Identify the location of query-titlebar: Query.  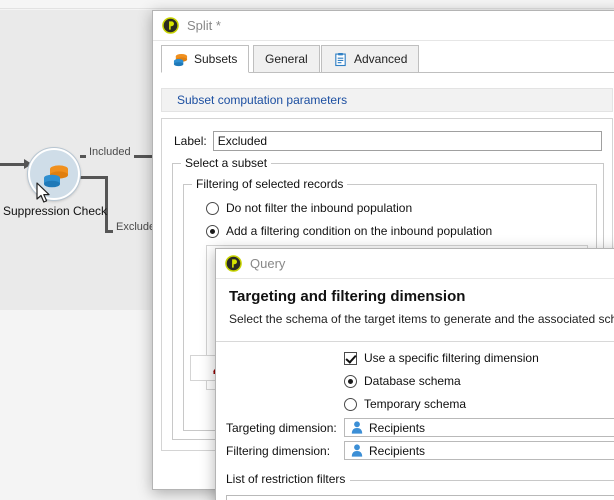
(415, 264).